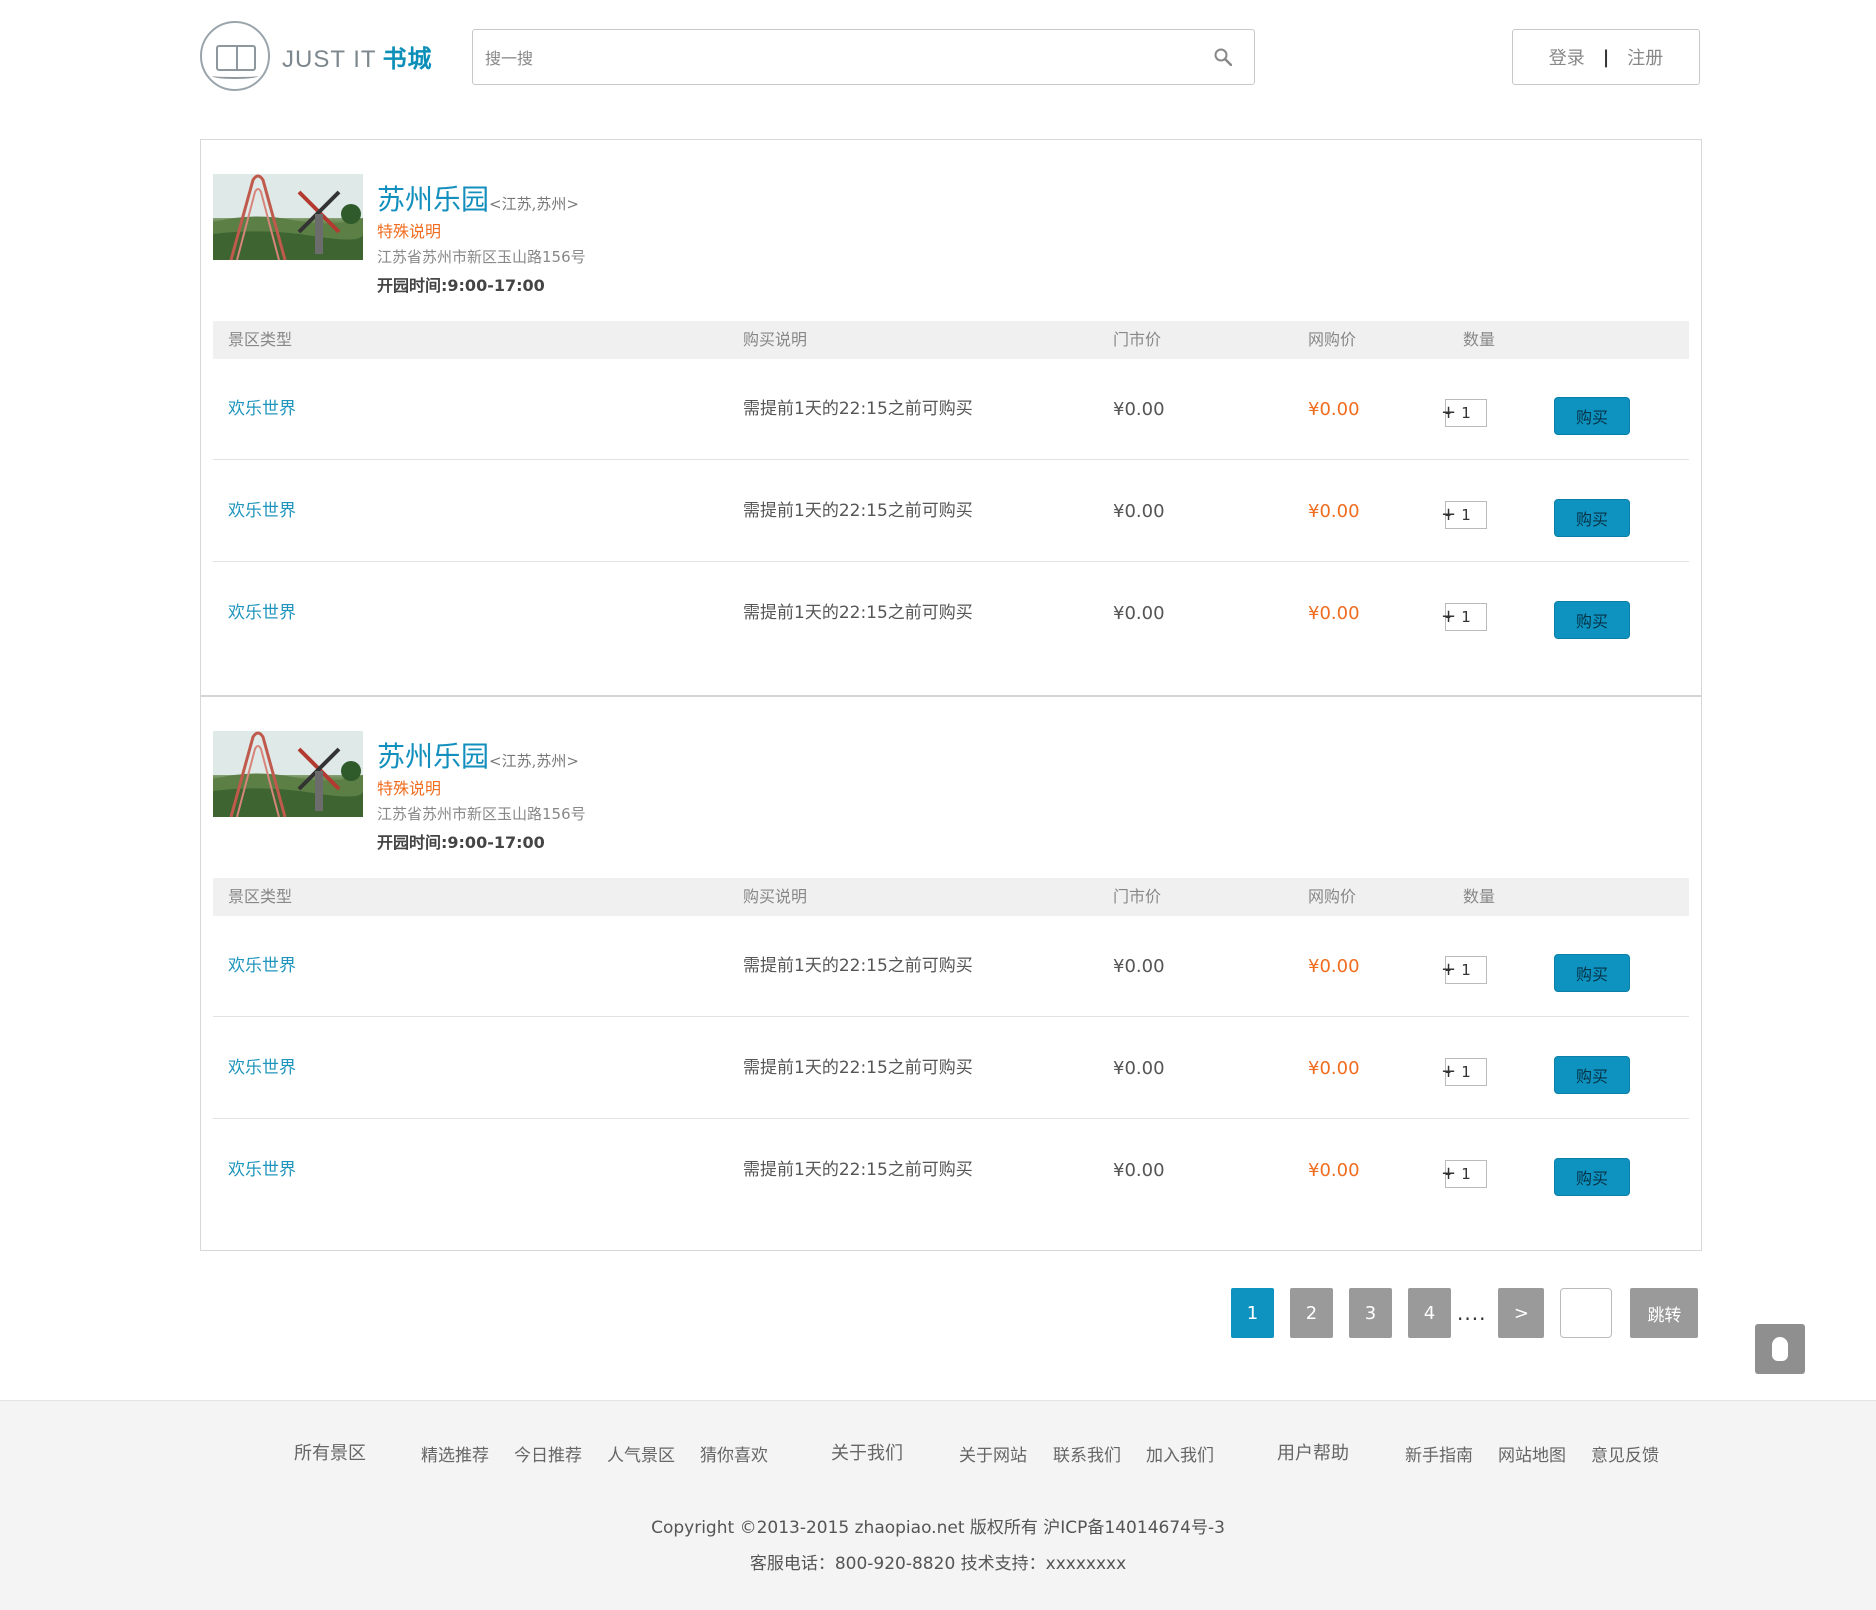 The height and width of the screenshot is (1610, 1876). Describe the element at coordinates (1567, 57) in the screenshot. I see `login-link: 登录` at that location.